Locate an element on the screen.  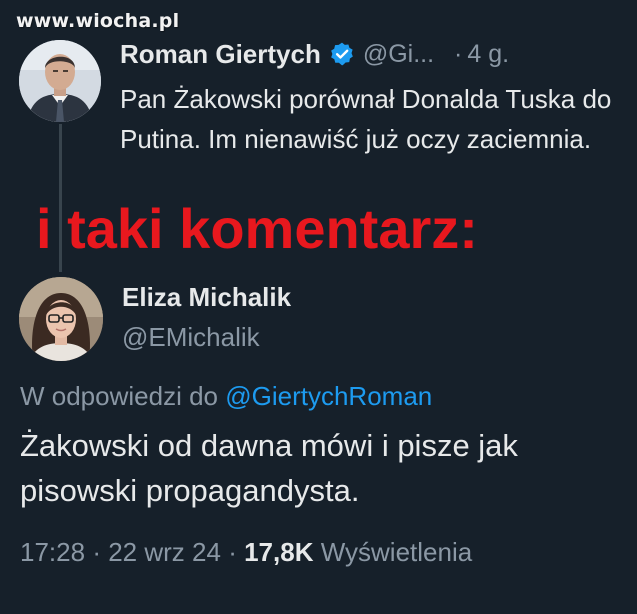
parent-time-ago: 4 g. is located at coordinates (488, 54).